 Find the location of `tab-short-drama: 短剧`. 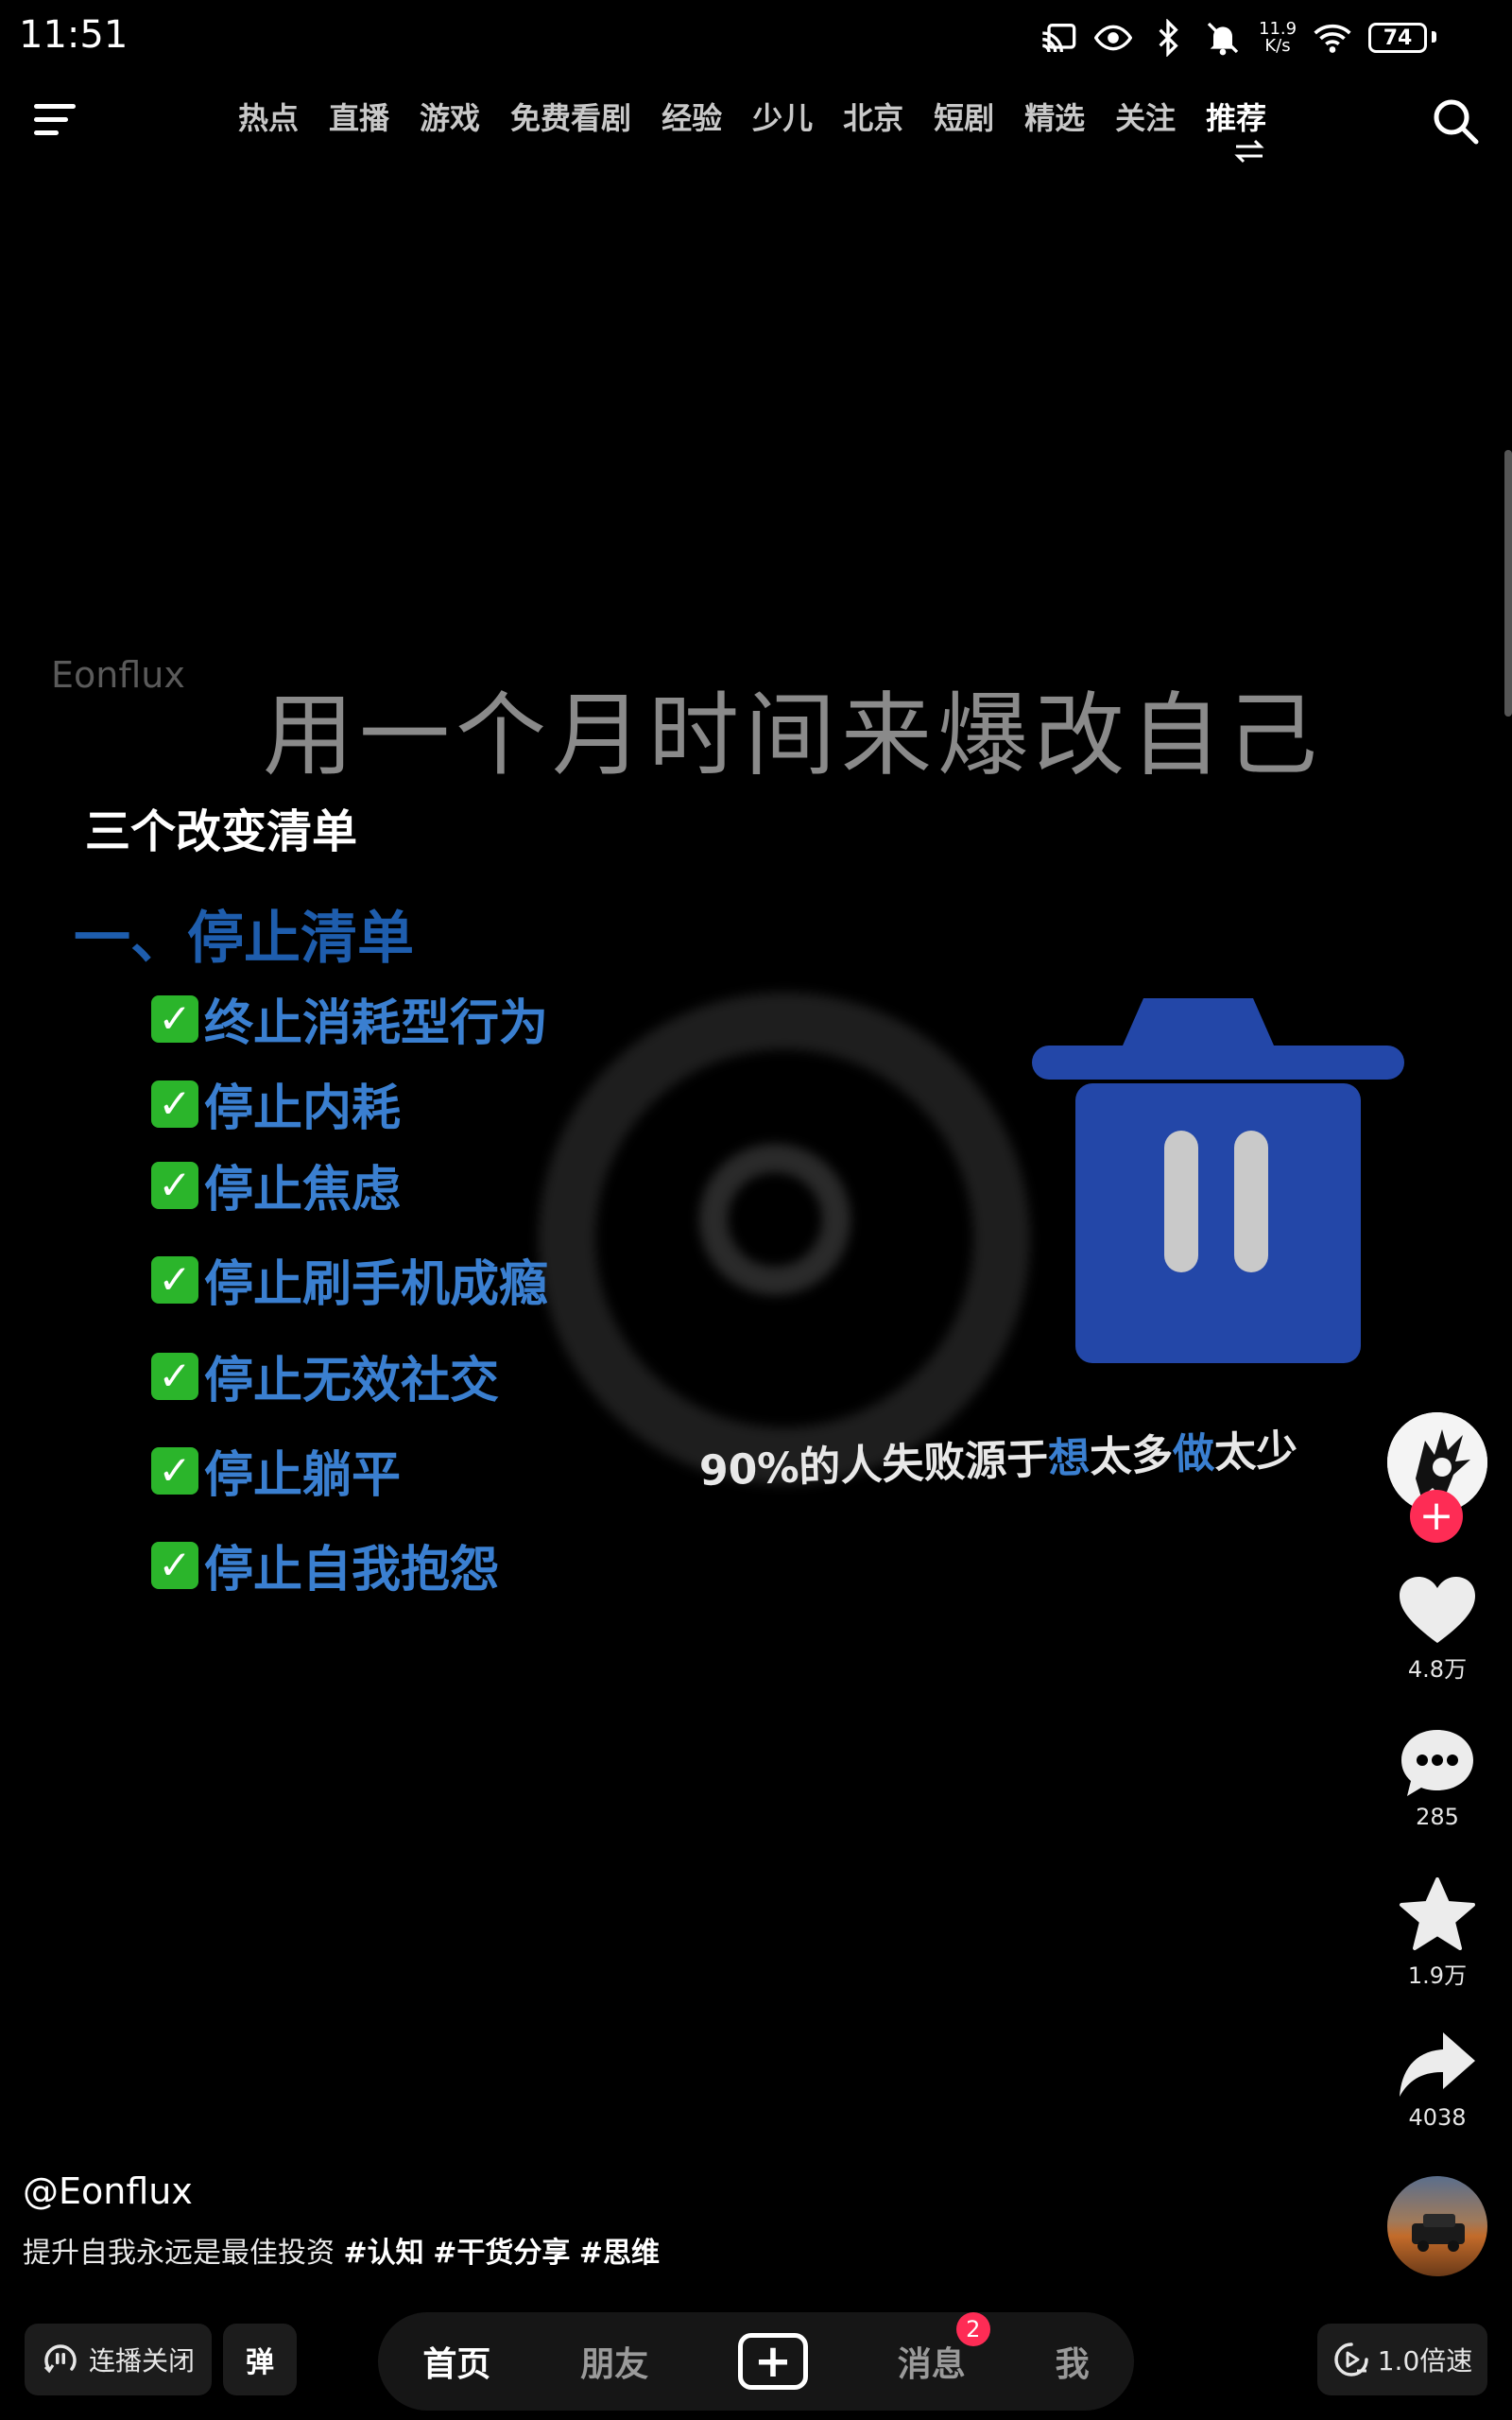

tab-short-drama: 短剧 is located at coordinates (964, 116).